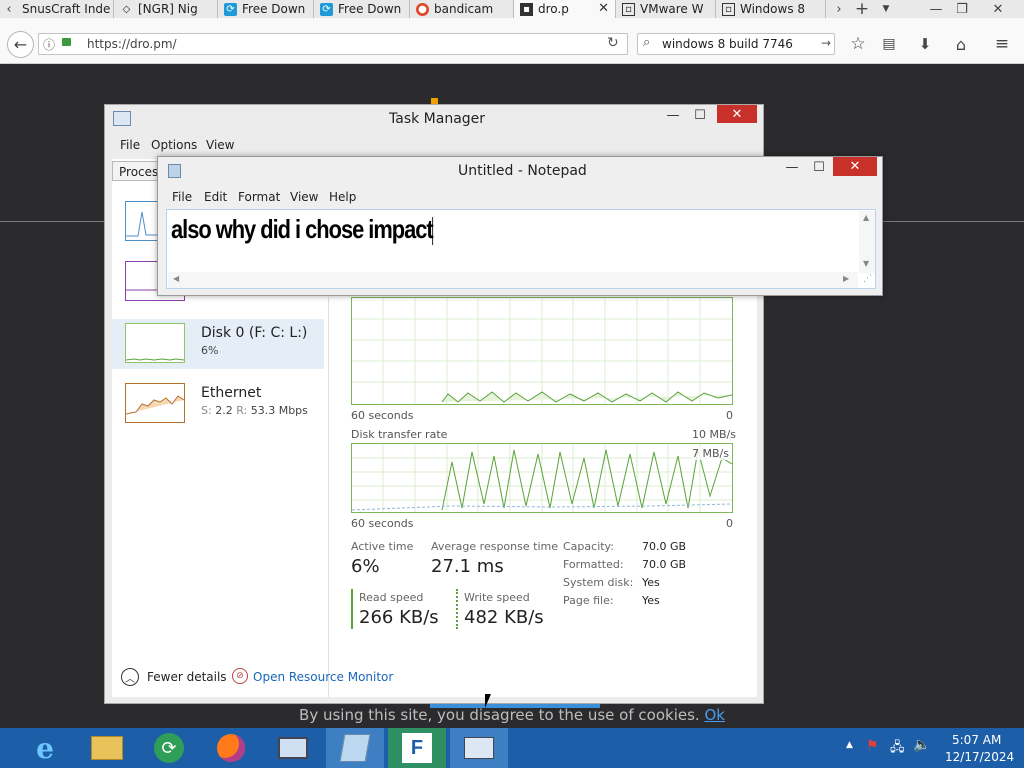 The width and height of the screenshot is (1024, 768). I want to click on tabs-scroll-left-icon: ‹, so click(9, 9).